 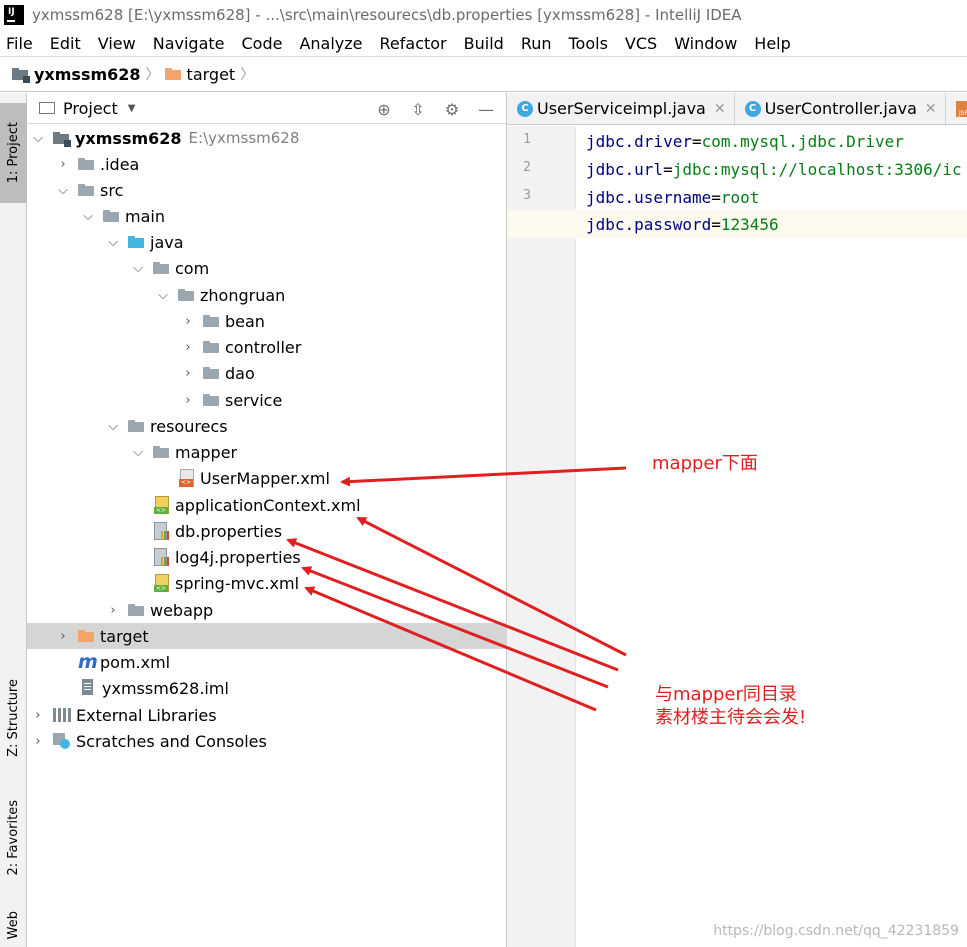 What do you see at coordinates (76, 74) in the screenshot?
I see `breadcrumb-item-project: yxmssm628` at bounding box center [76, 74].